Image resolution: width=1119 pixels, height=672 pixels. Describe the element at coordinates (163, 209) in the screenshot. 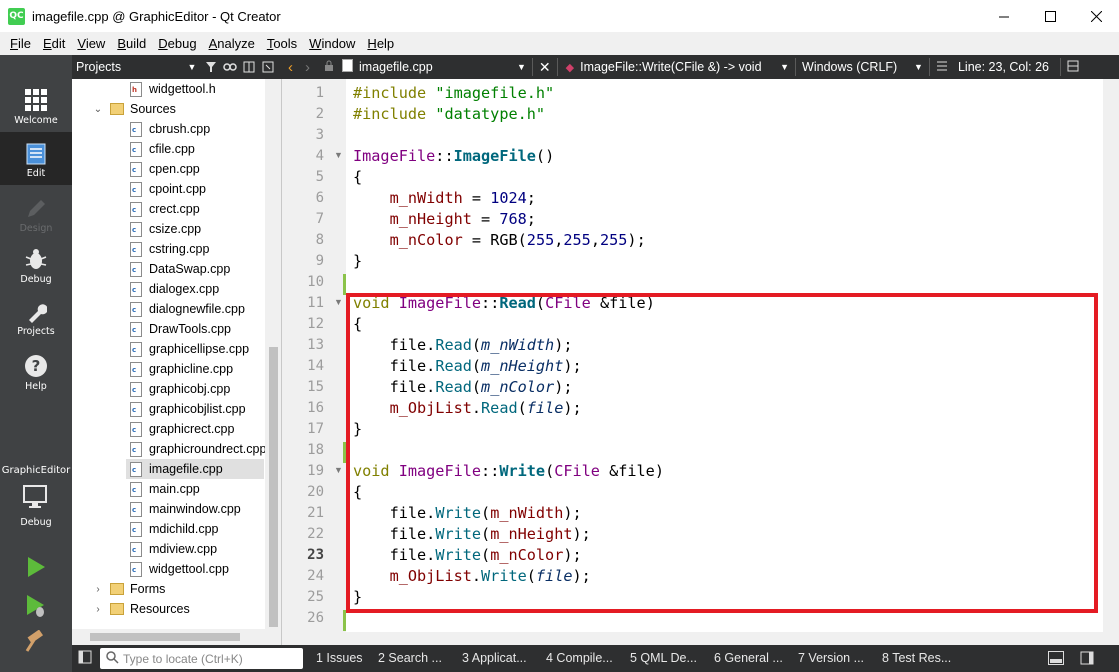

I see `tree-item-source-file: c crect.cpp` at that location.